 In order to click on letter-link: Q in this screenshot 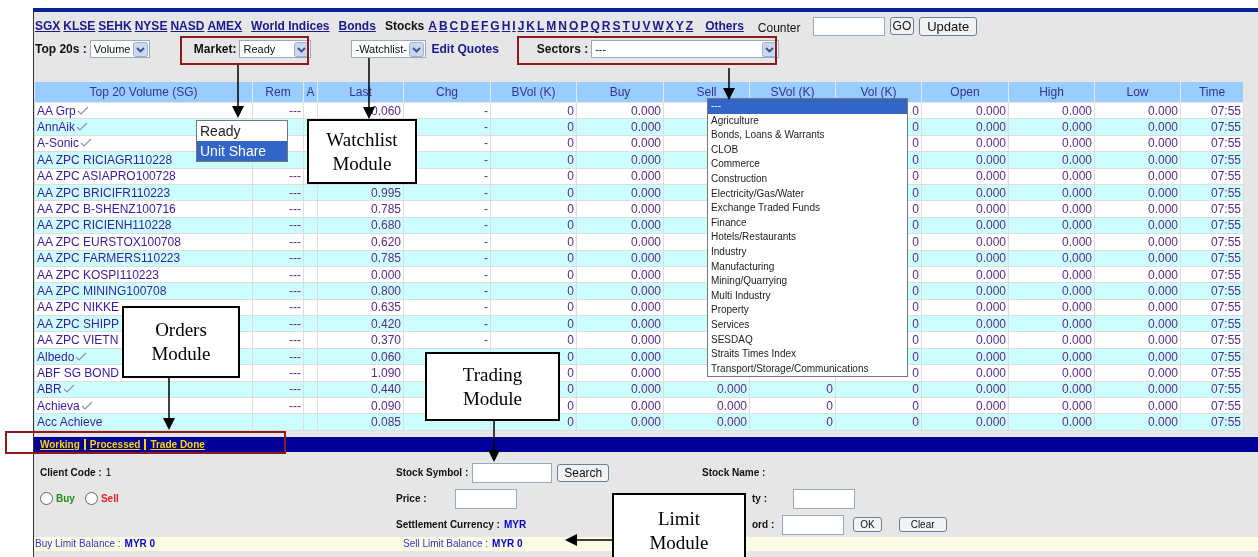, I will do `click(595, 26)`.